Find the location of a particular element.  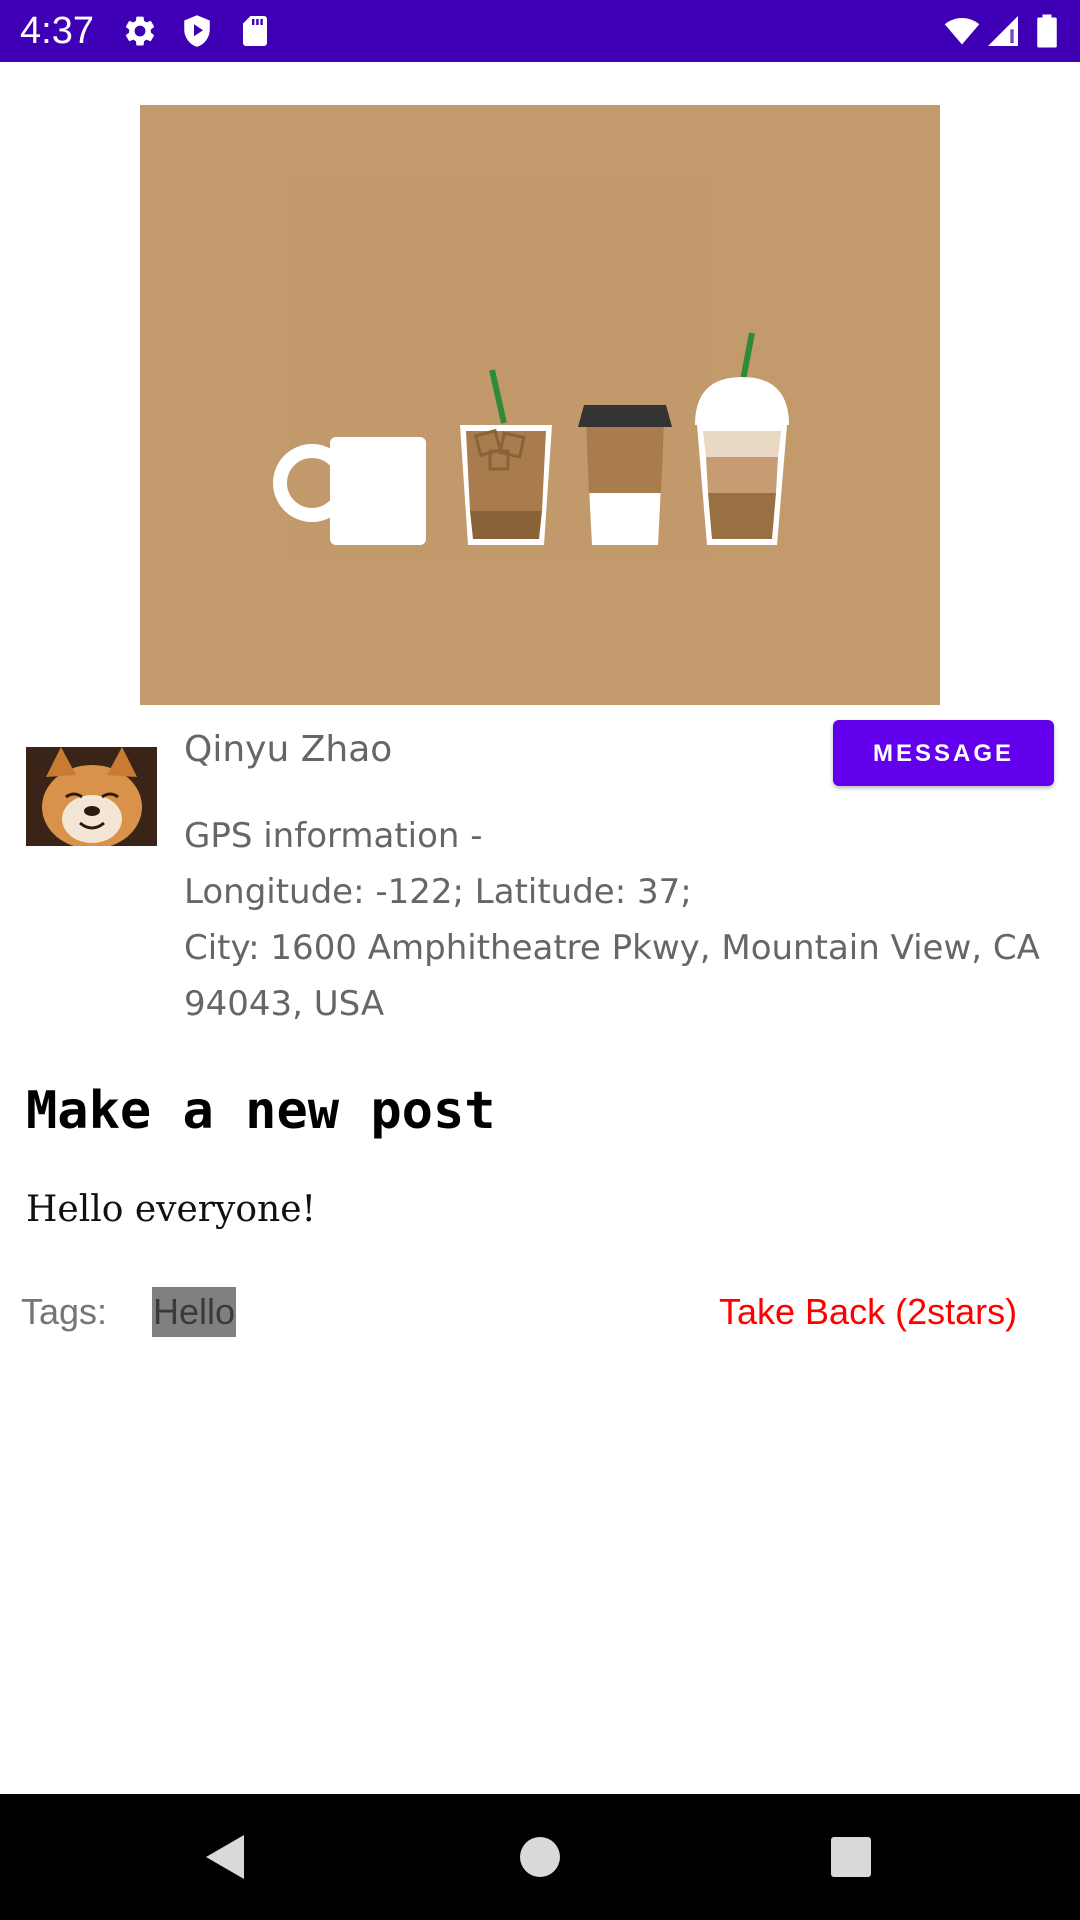

recents-icon is located at coordinates (851, 1857).